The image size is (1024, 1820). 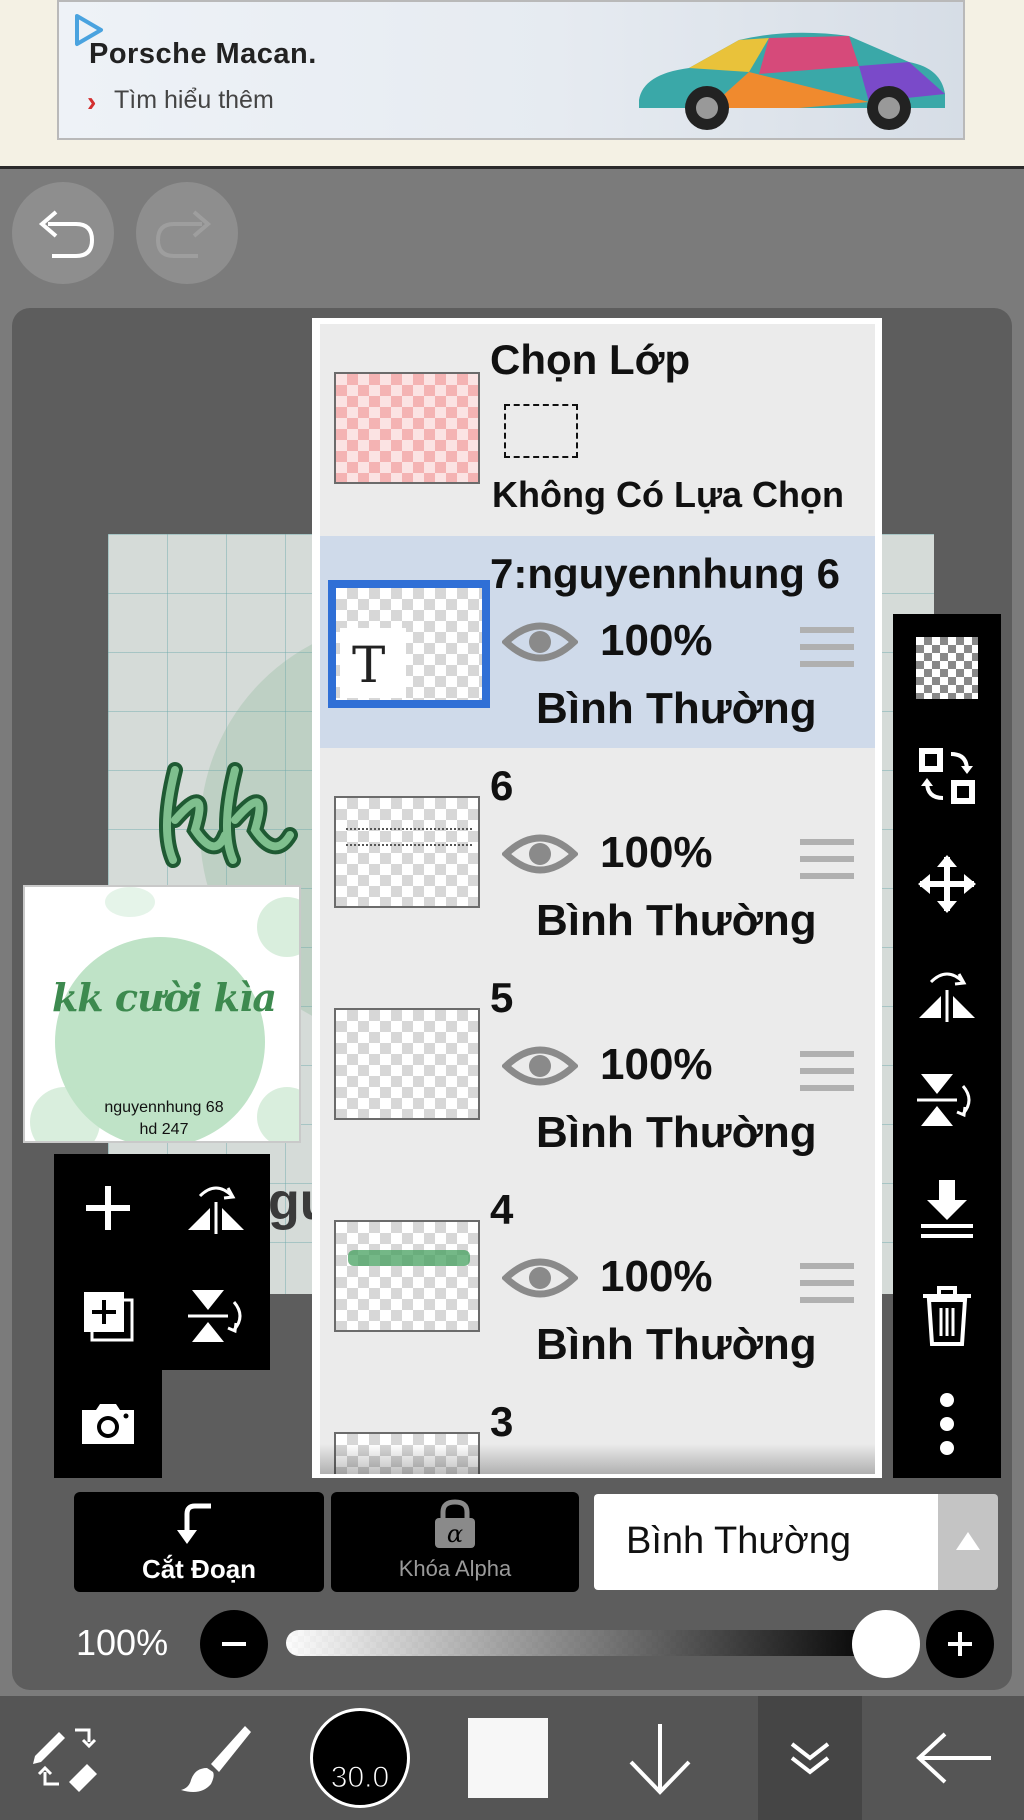 I want to click on alpha-lock-label: Khóa Alpha, so click(x=455, y=1568).